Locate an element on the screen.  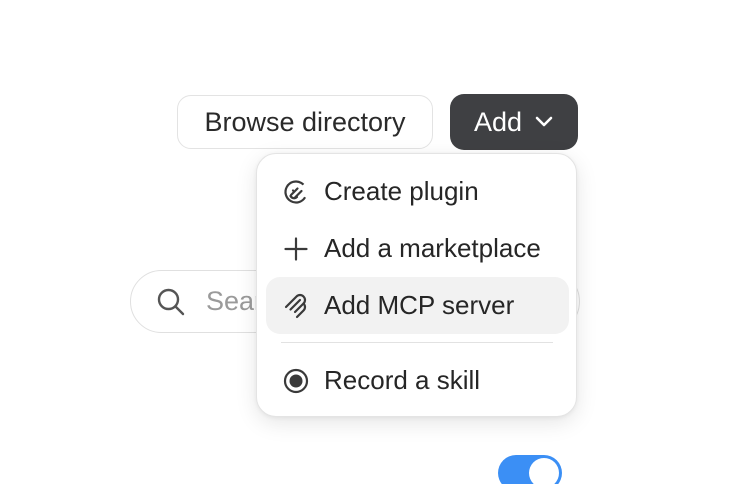
chevron-down-icon is located at coordinates (544, 122).